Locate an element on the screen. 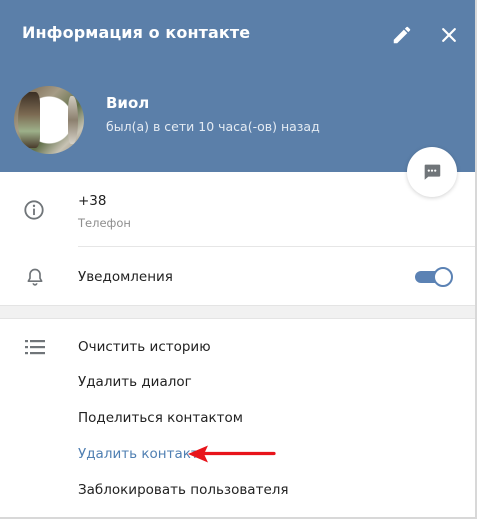 This screenshot has width=479, height=519. dialog-title: Информация о контакте is located at coordinates (136, 32).